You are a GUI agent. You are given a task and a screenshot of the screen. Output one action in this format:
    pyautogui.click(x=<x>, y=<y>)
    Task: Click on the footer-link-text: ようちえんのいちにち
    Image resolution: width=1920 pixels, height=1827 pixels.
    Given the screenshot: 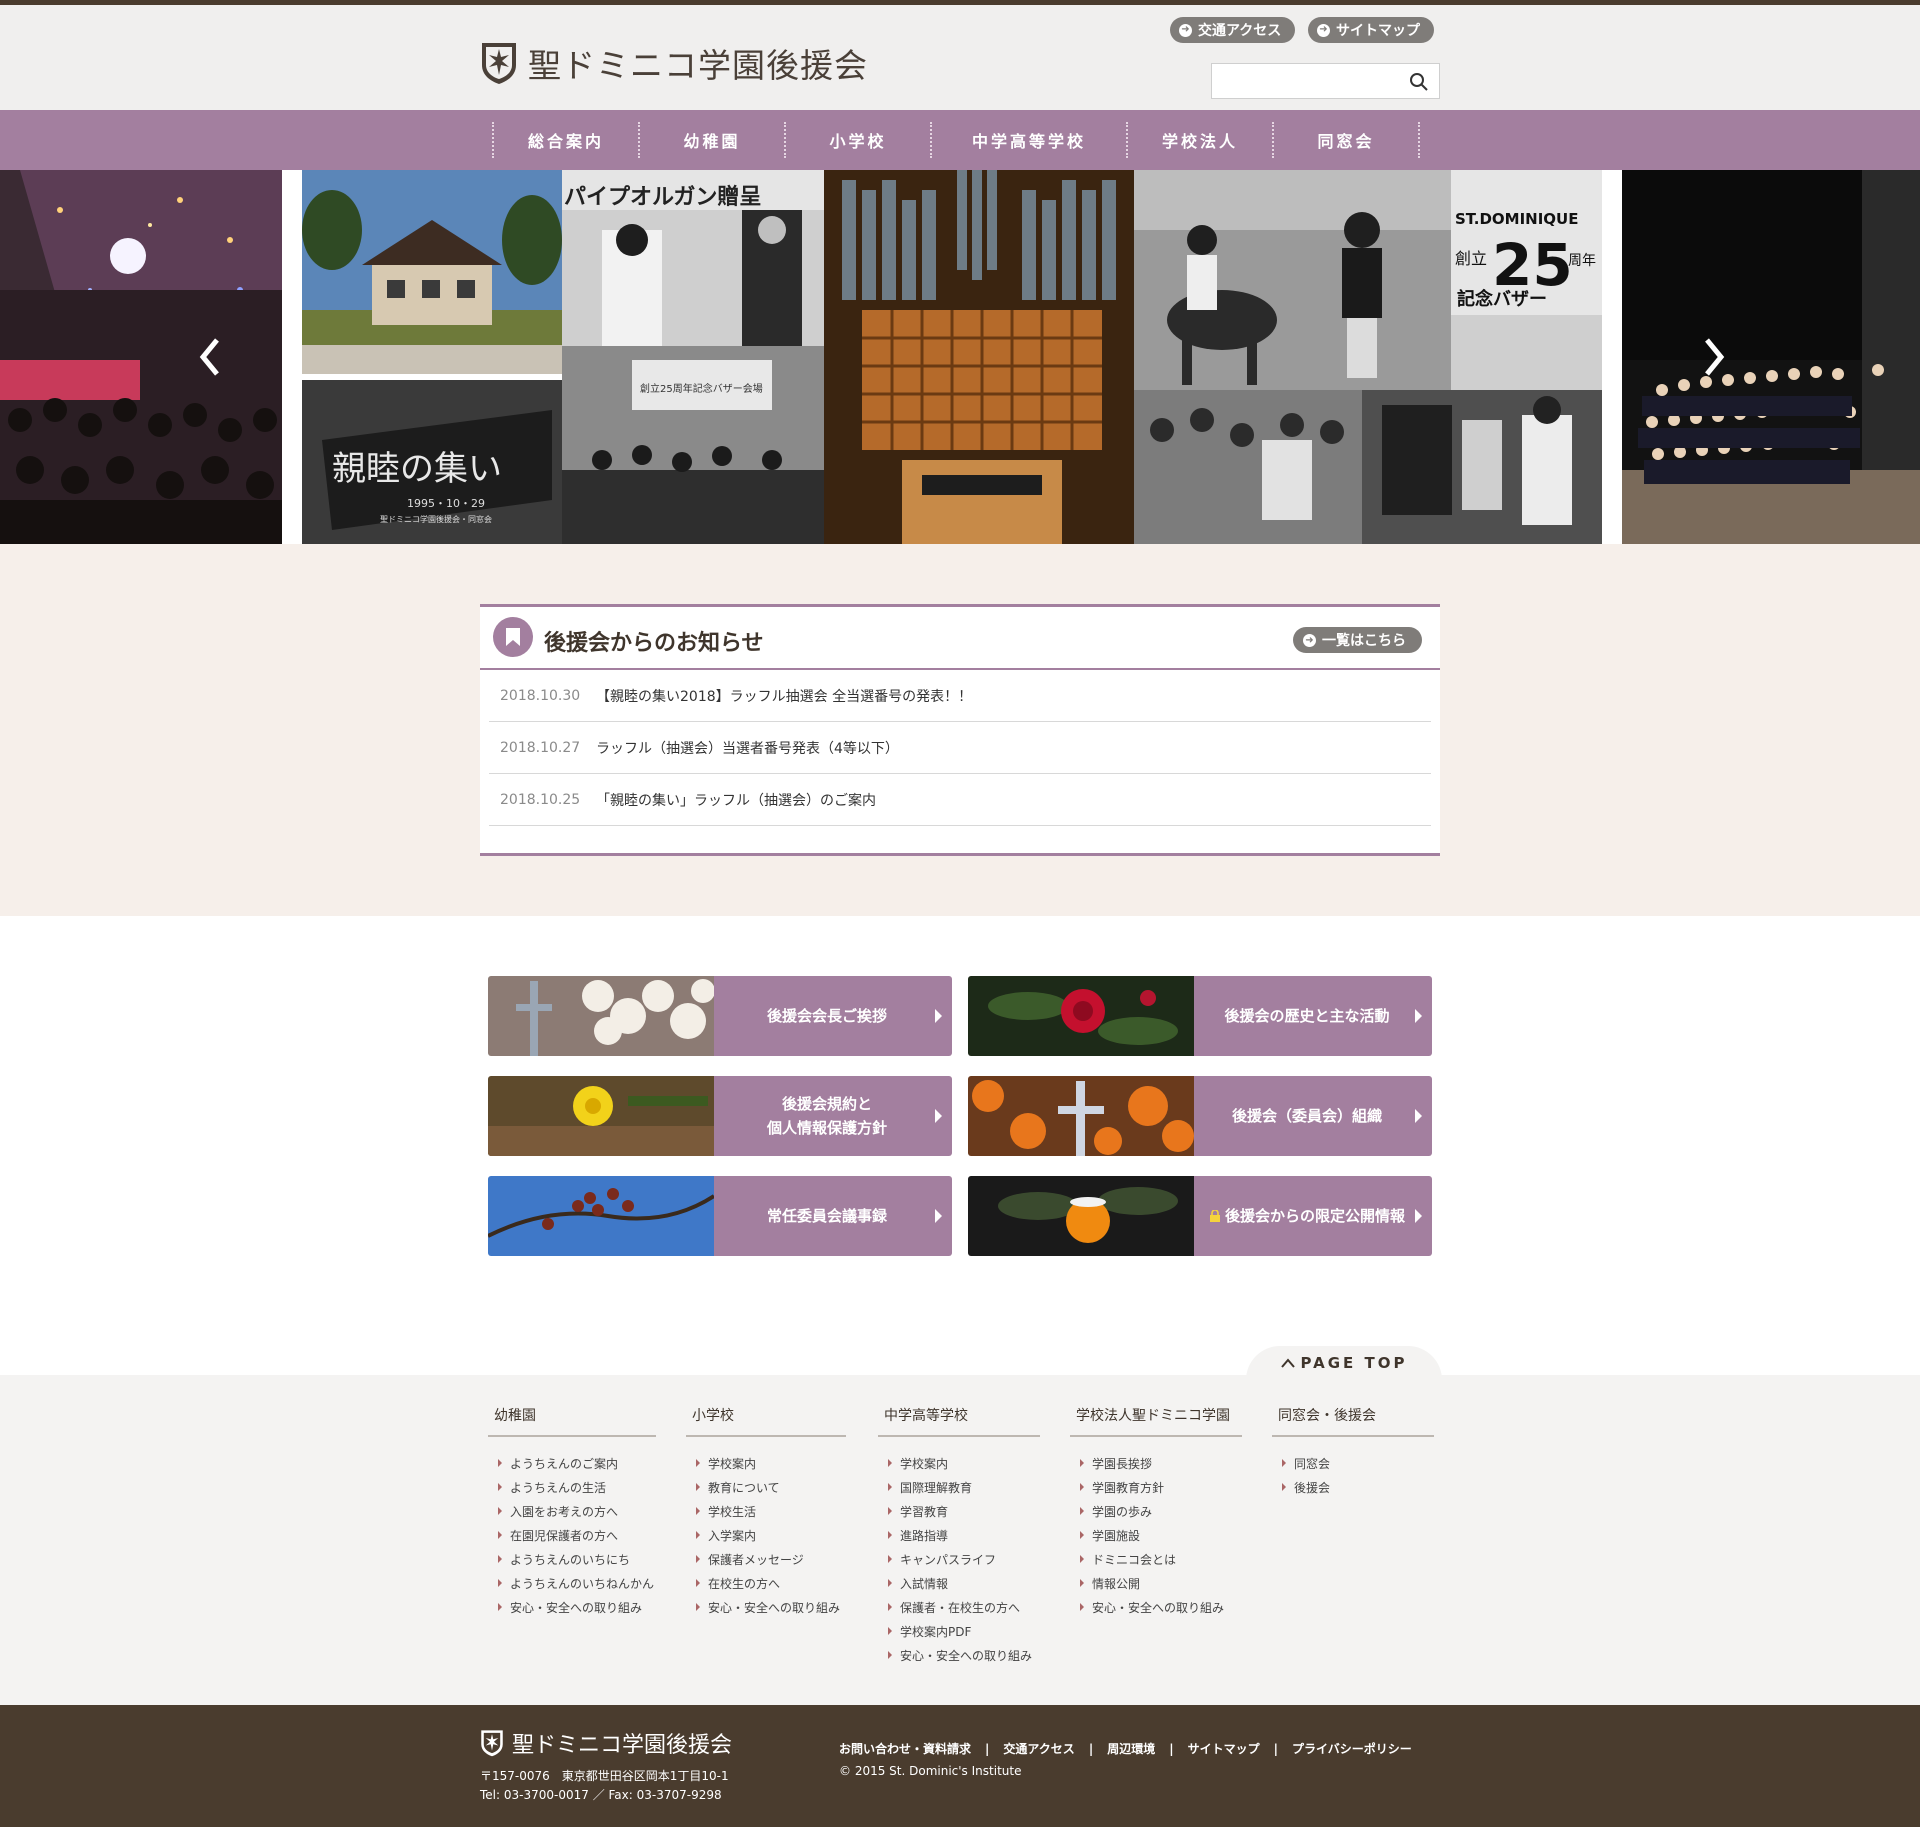 What is the action you would take?
    pyautogui.click(x=570, y=1559)
    